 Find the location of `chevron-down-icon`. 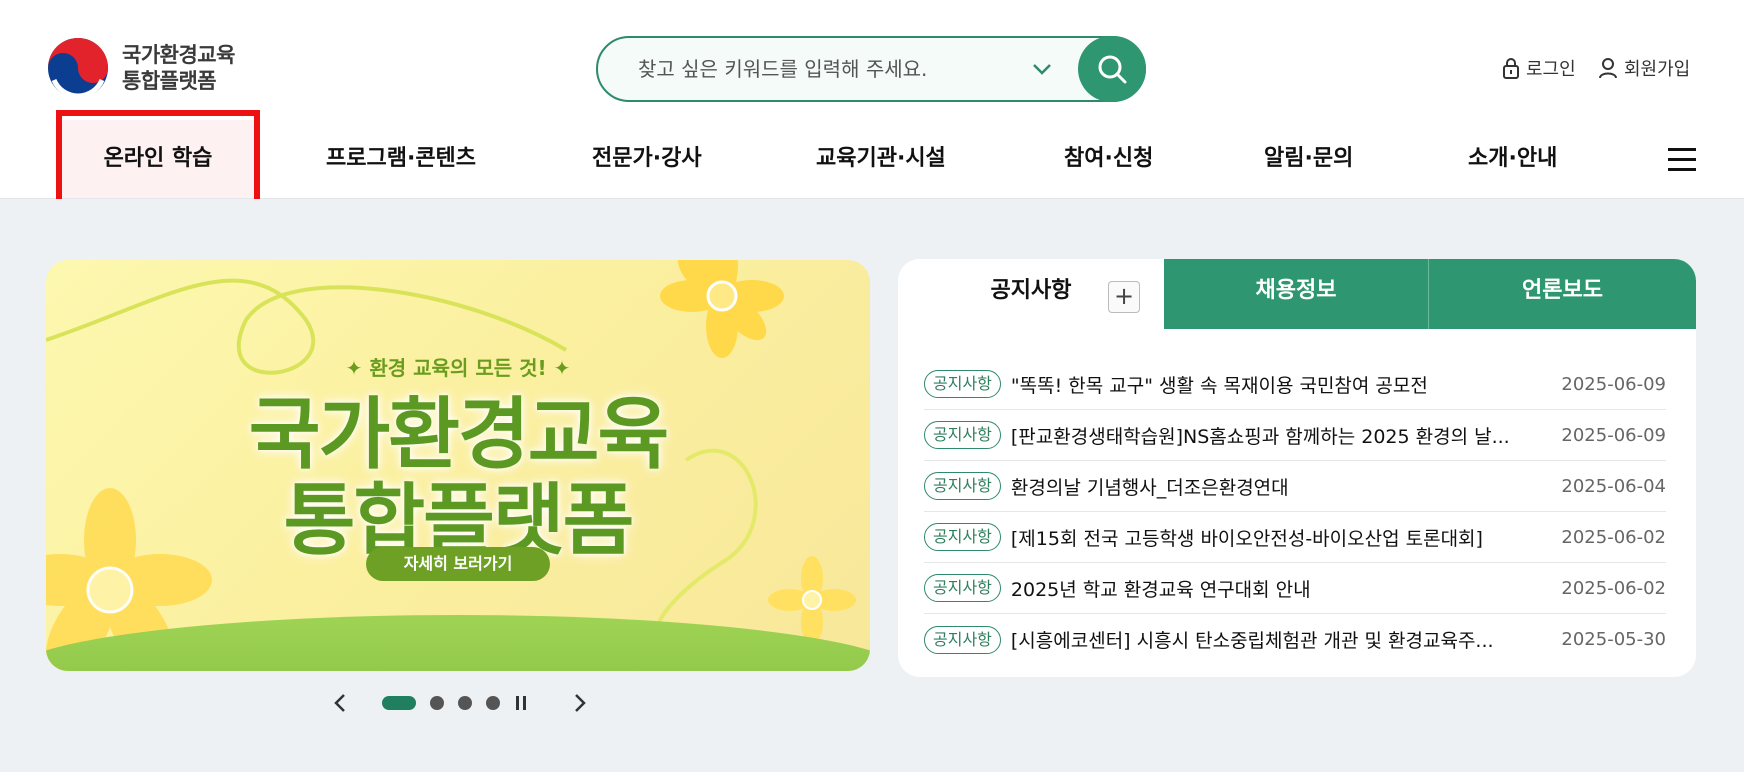

chevron-down-icon is located at coordinates (1042, 69).